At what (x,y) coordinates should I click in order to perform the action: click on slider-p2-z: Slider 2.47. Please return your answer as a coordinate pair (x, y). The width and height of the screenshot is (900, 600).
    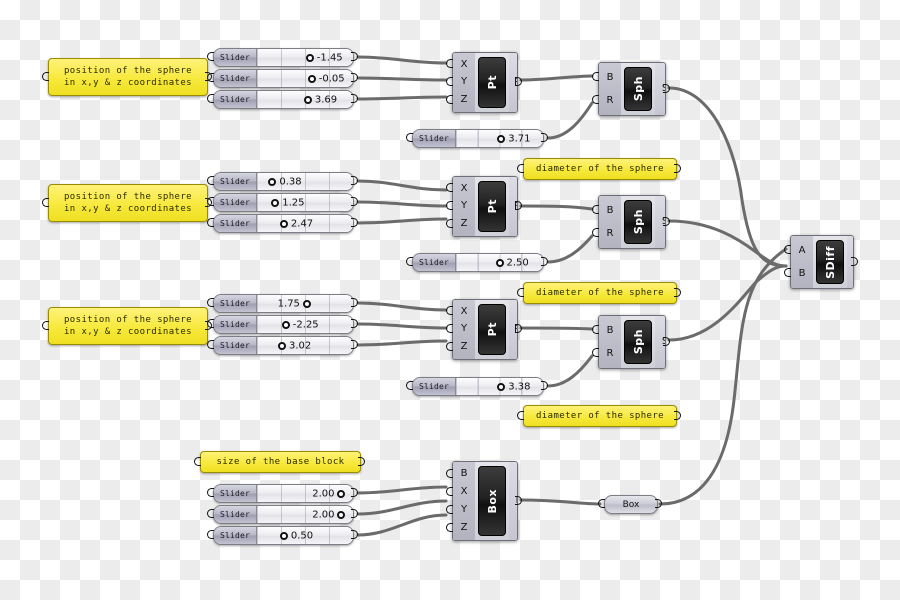
    Looking at the image, I should click on (283, 223).